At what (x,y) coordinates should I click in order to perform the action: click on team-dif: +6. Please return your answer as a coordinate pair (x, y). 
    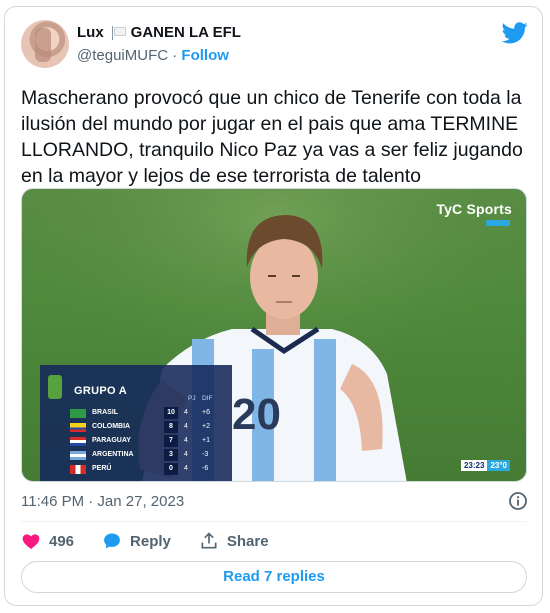
    Looking at the image, I should click on (206, 412).